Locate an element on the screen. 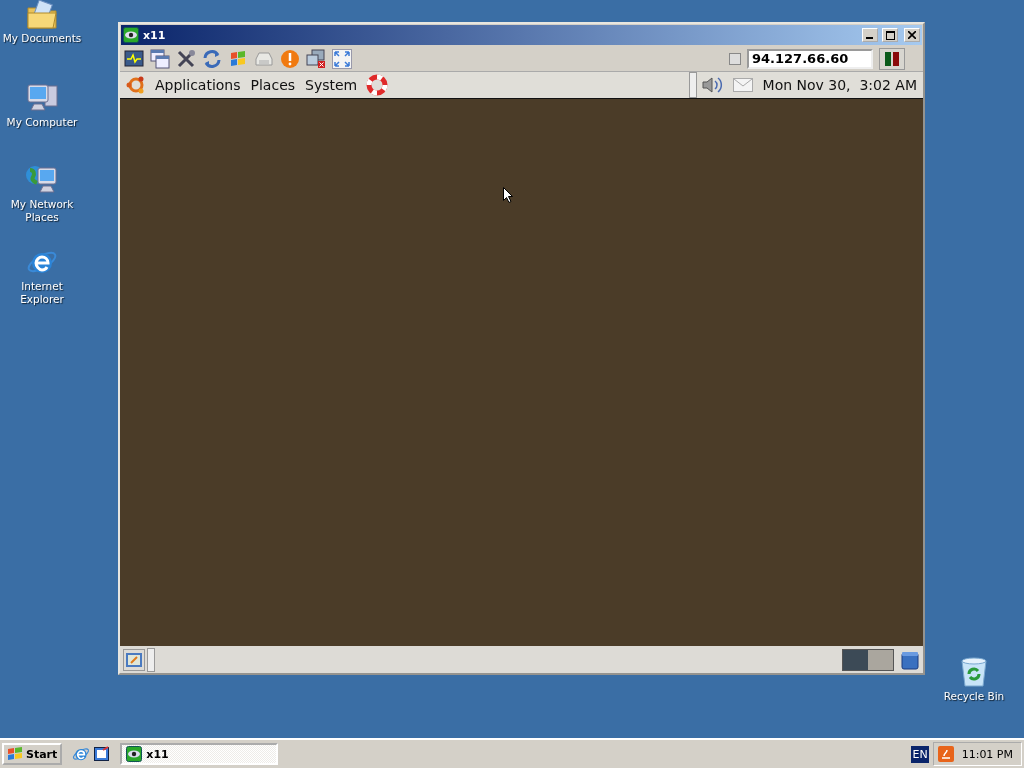  show-desktop-icon is located at coordinates (134, 659).